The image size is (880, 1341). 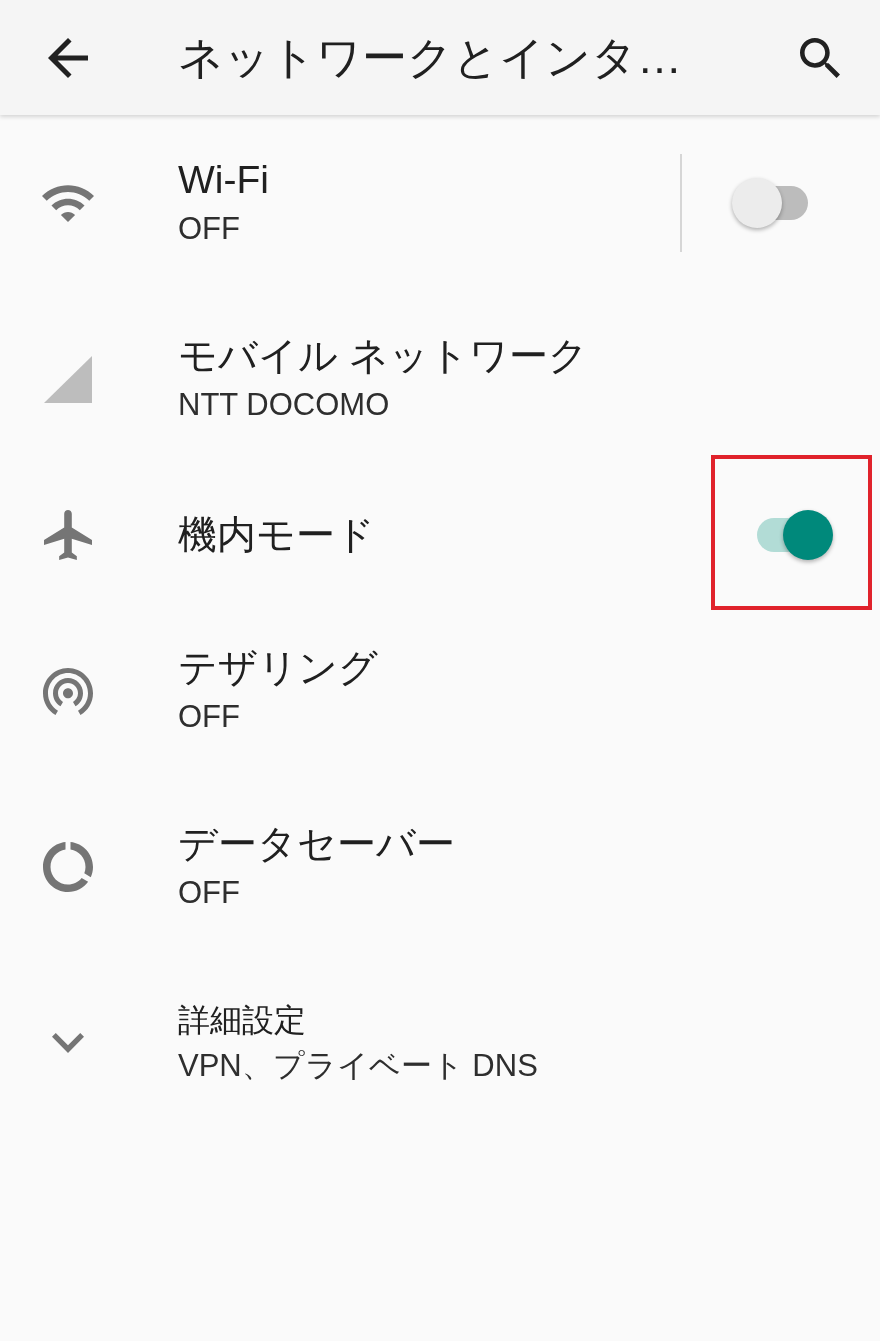 I want to click on setting-title: 詳細設定, so click(x=242, y=1020).